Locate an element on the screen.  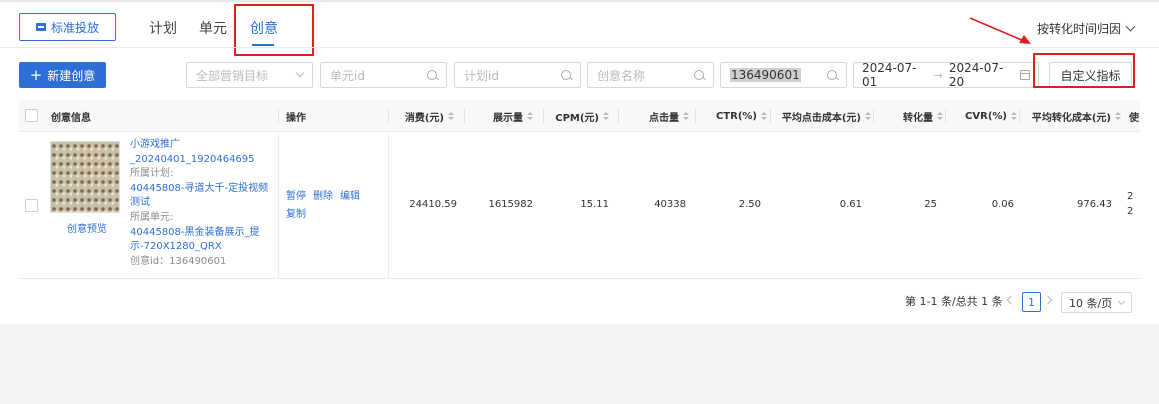
annotation-arrow is located at coordinates (1000, 30).